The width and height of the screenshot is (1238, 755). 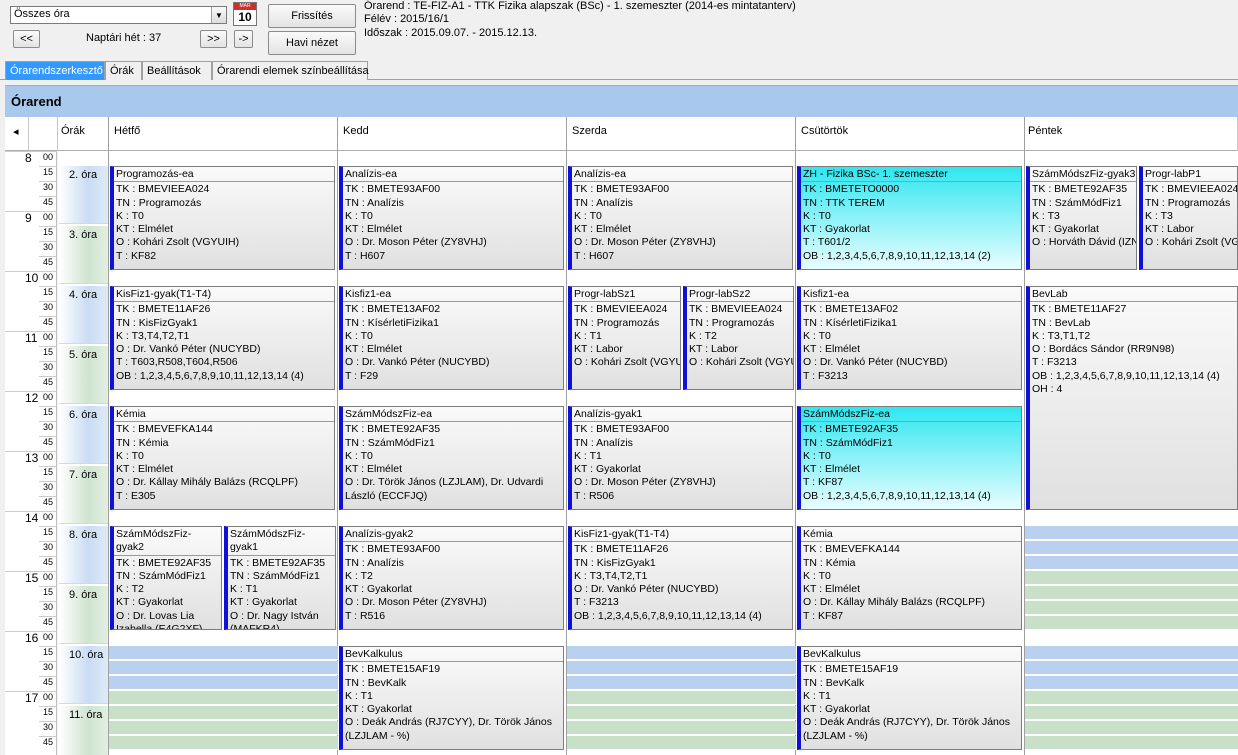 I want to click on event-detail: O : Dr. Moson Péter (ZY8VHJ), so click(x=645, y=242).